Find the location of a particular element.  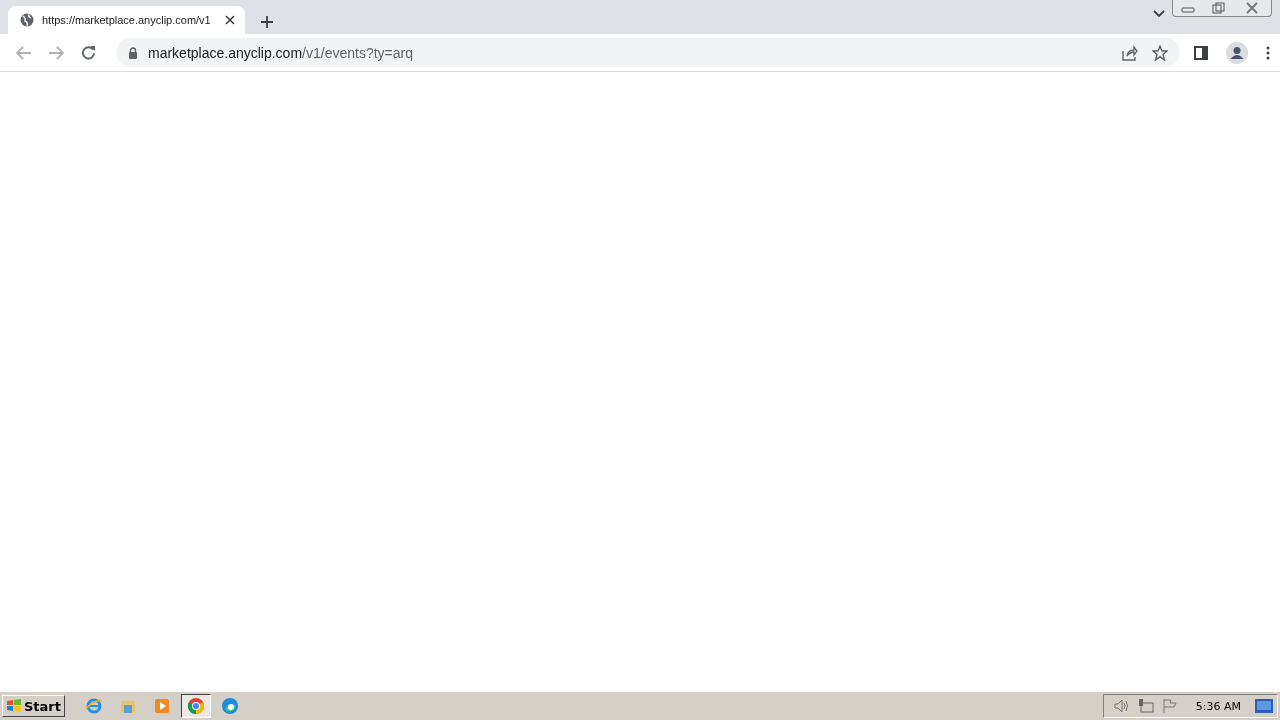

tab-title: https://marketplace.anyclip.com/v1 is located at coordinates (127, 20).